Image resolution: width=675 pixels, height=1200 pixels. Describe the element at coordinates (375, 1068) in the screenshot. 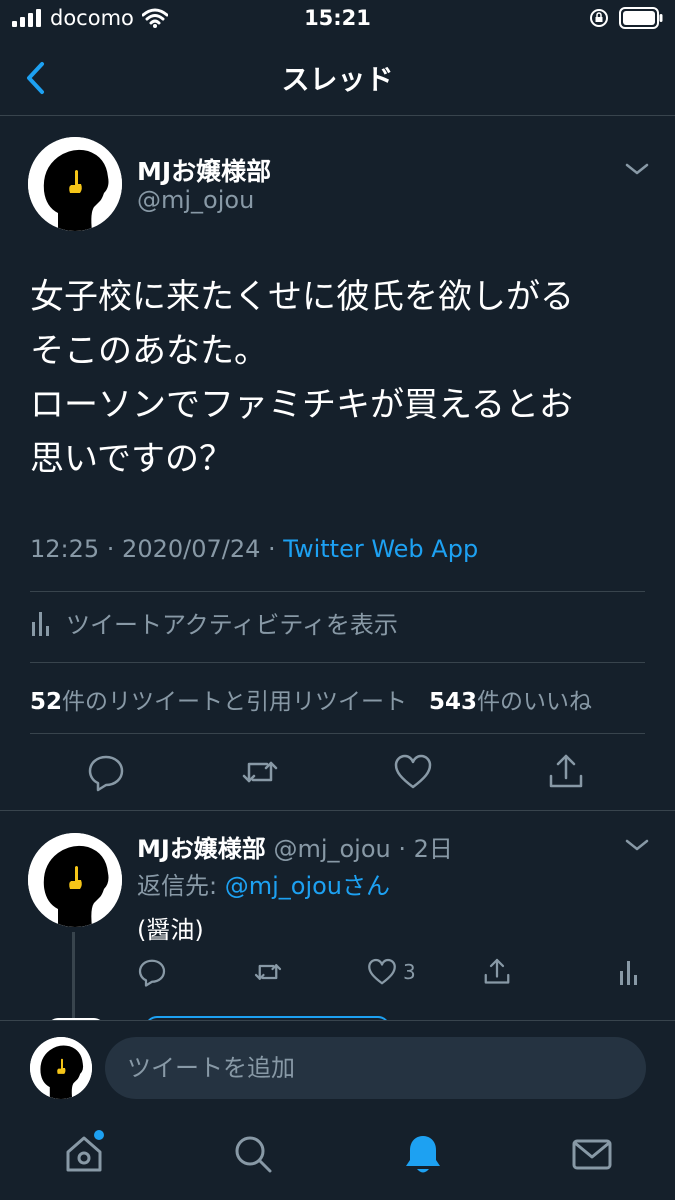

I see `add-tweet-input: ツイートを追加` at that location.